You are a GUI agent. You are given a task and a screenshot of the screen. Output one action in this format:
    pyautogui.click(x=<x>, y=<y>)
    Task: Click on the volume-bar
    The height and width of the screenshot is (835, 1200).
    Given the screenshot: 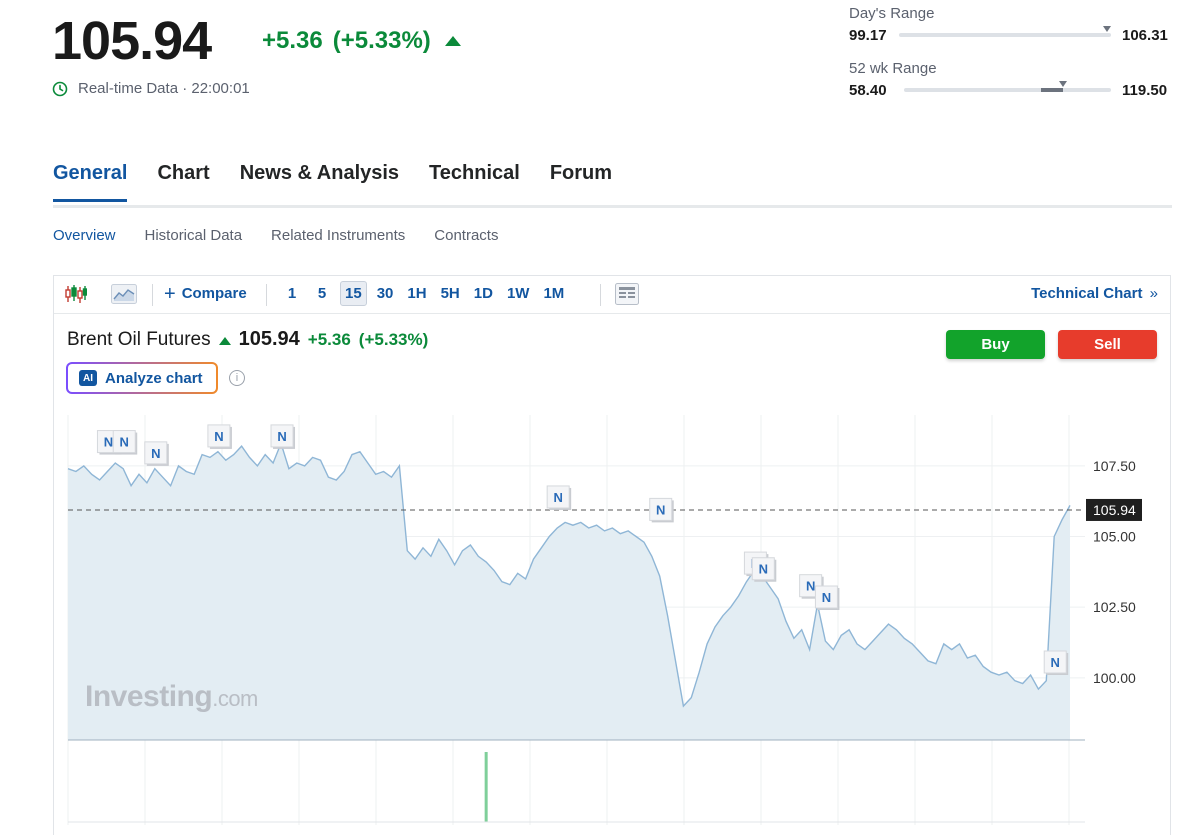 What is the action you would take?
    pyautogui.click(x=486, y=787)
    